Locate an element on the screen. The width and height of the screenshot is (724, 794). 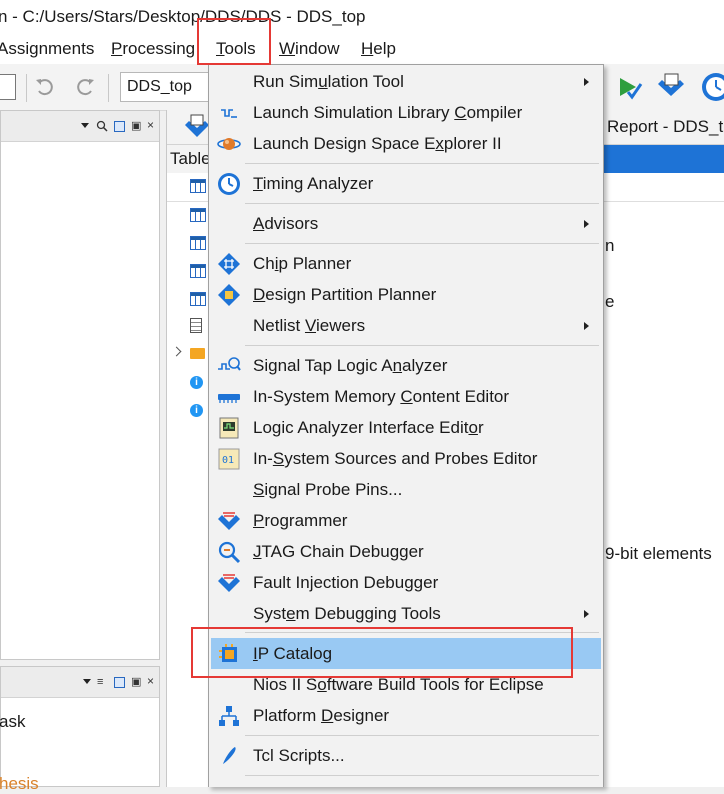
menu-item-chip-planner: Chip Planner is located at coordinates (406, 263).